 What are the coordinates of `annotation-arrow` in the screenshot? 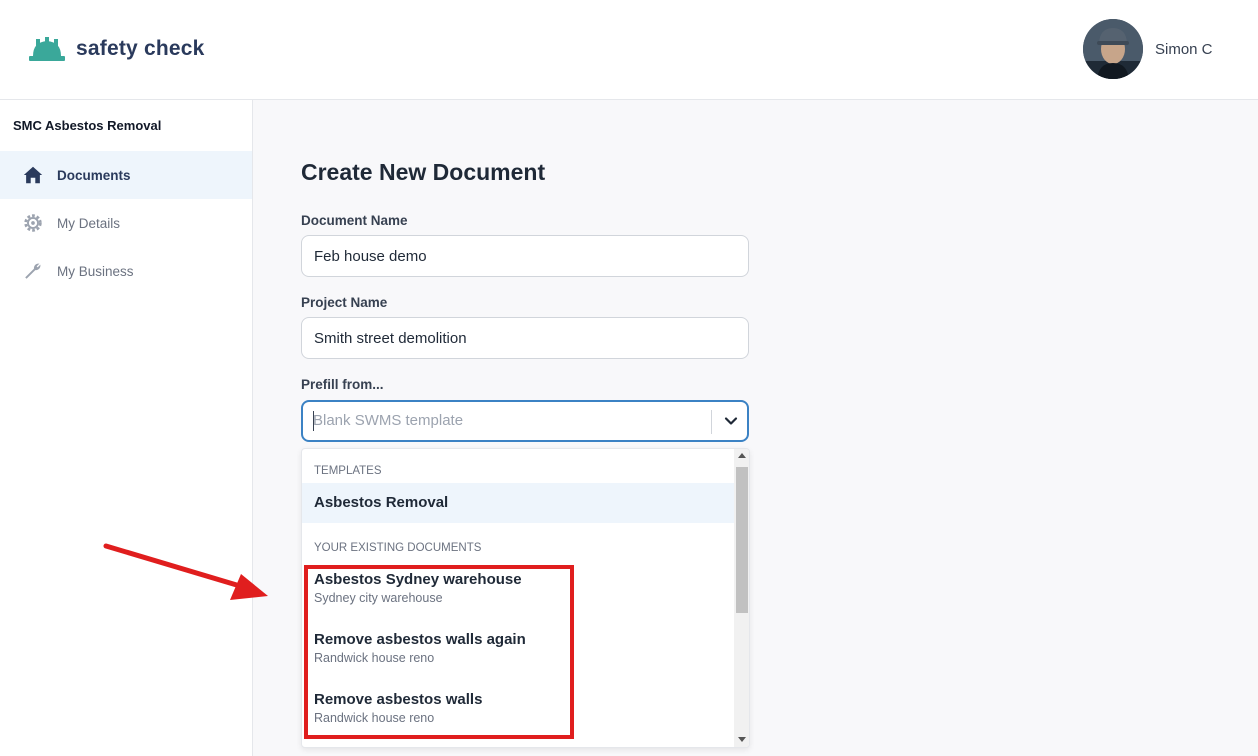 It's located at (185, 571).